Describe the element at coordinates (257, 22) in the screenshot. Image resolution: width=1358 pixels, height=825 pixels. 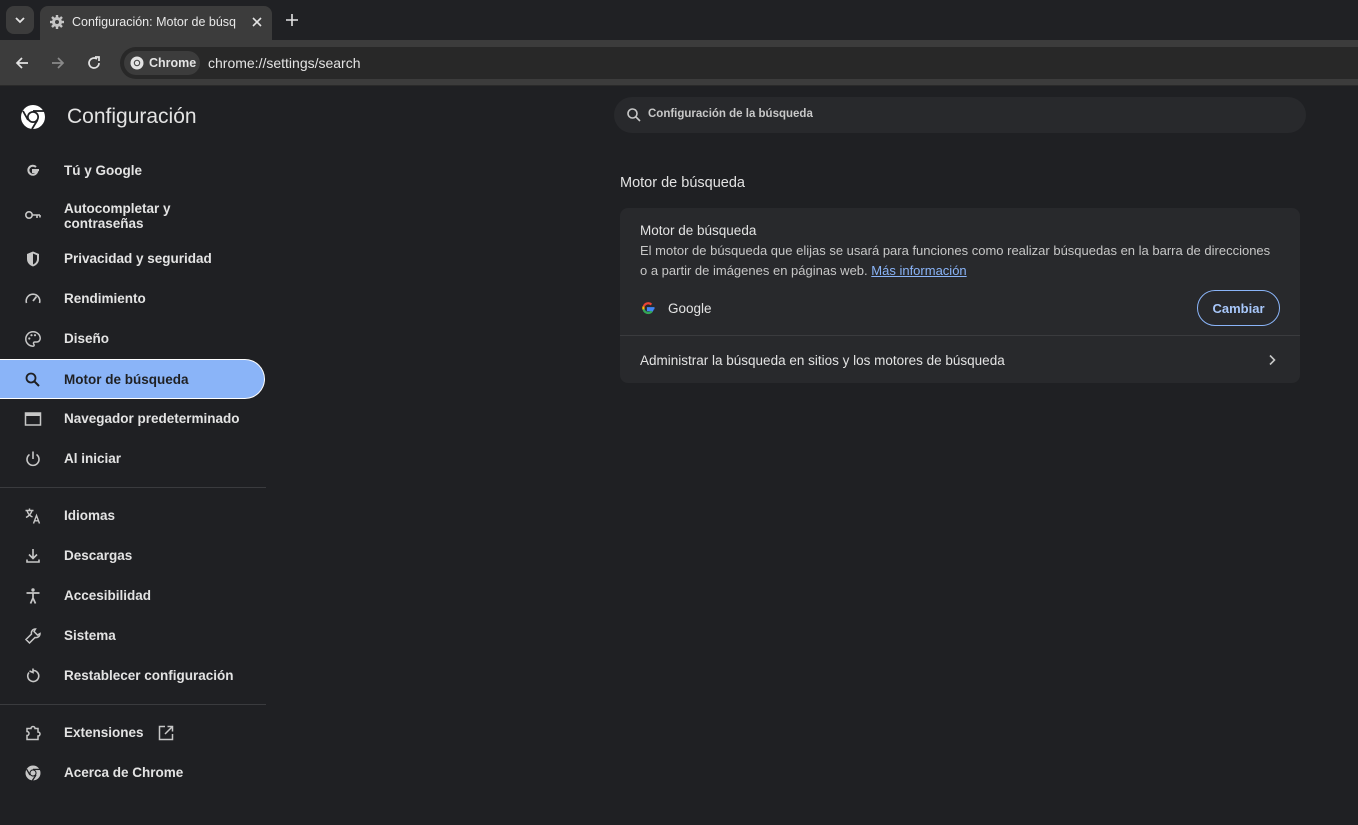
I see `close-icon` at that location.